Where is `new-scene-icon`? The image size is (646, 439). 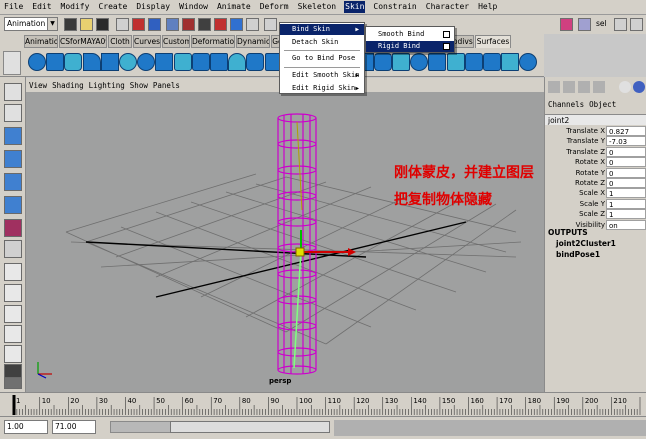 new-scene-icon is located at coordinates (70, 24).